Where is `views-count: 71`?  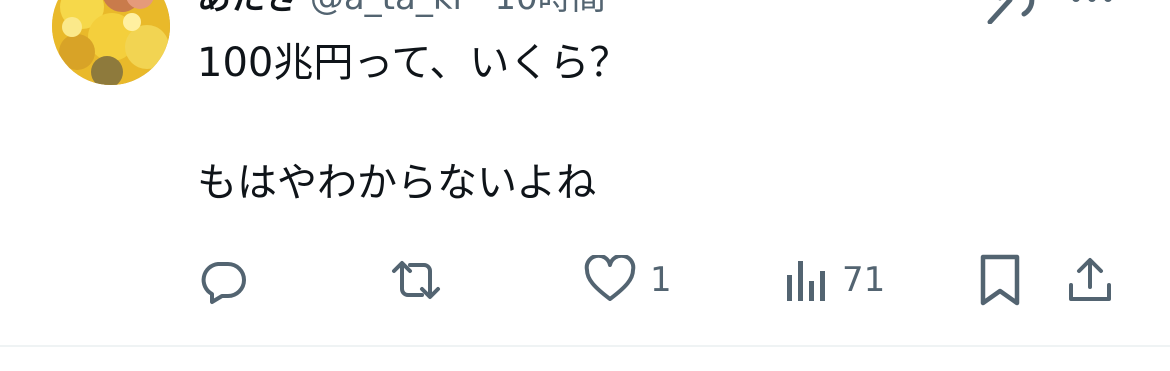
views-count: 71 is located at coordinates (864, 280).